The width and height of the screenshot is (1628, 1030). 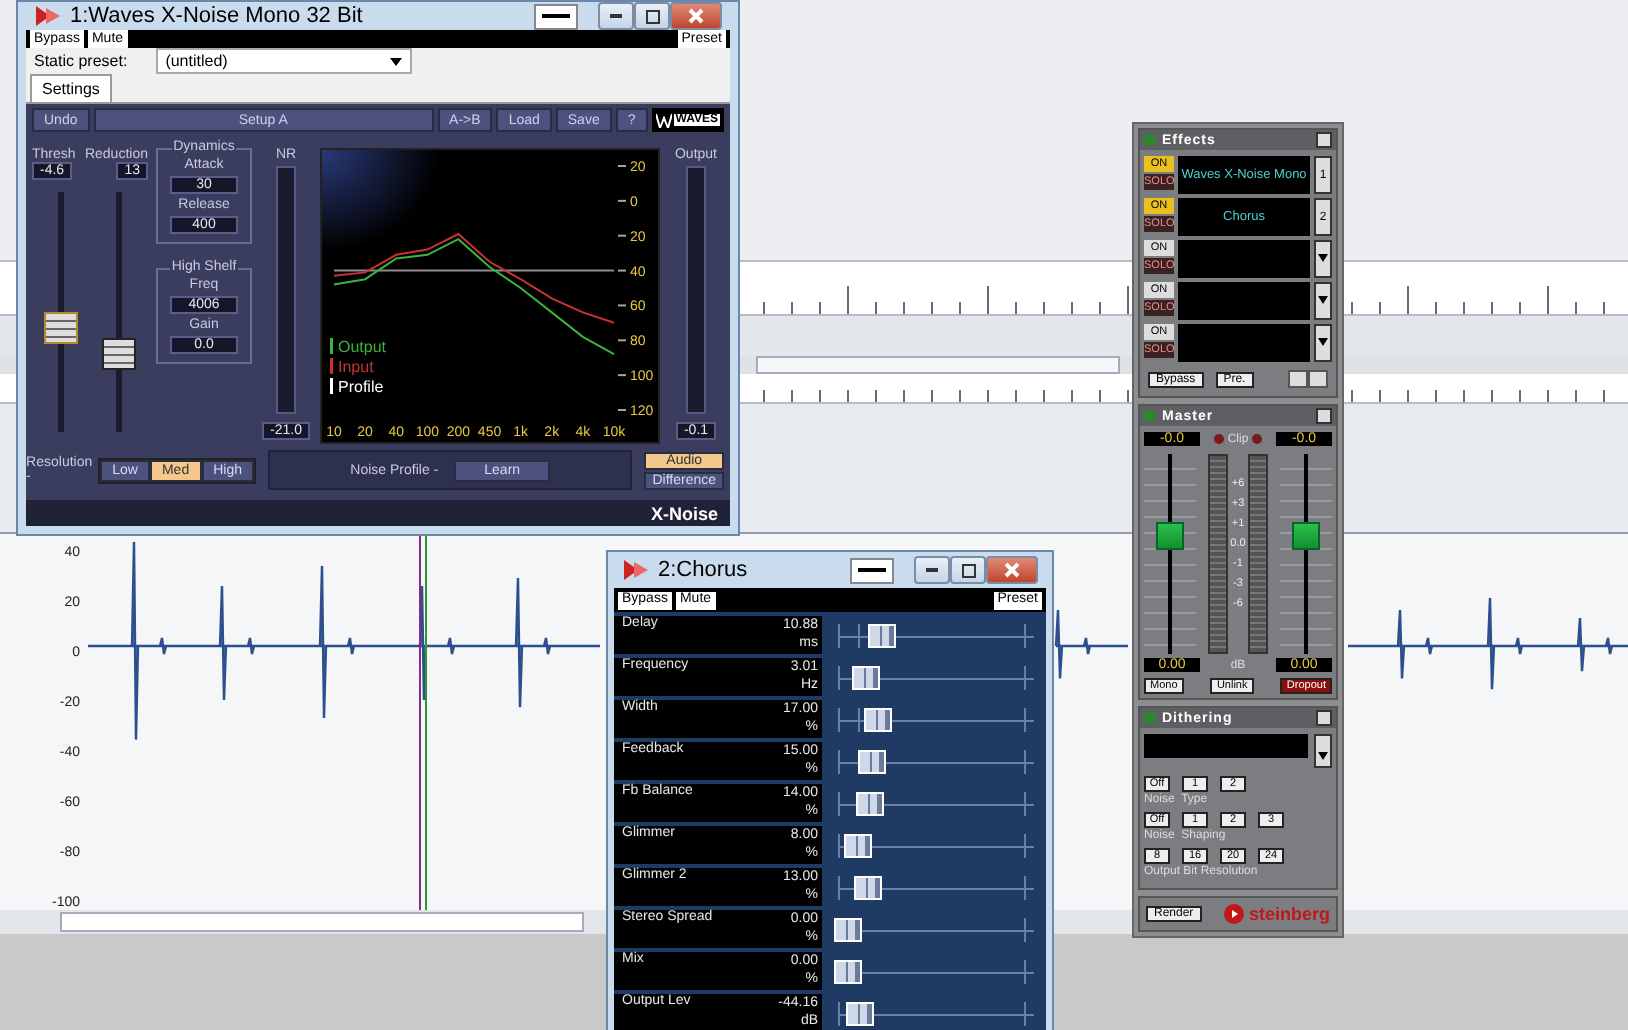 I want to click on legend-item: Input, so click(x=352, y=367).